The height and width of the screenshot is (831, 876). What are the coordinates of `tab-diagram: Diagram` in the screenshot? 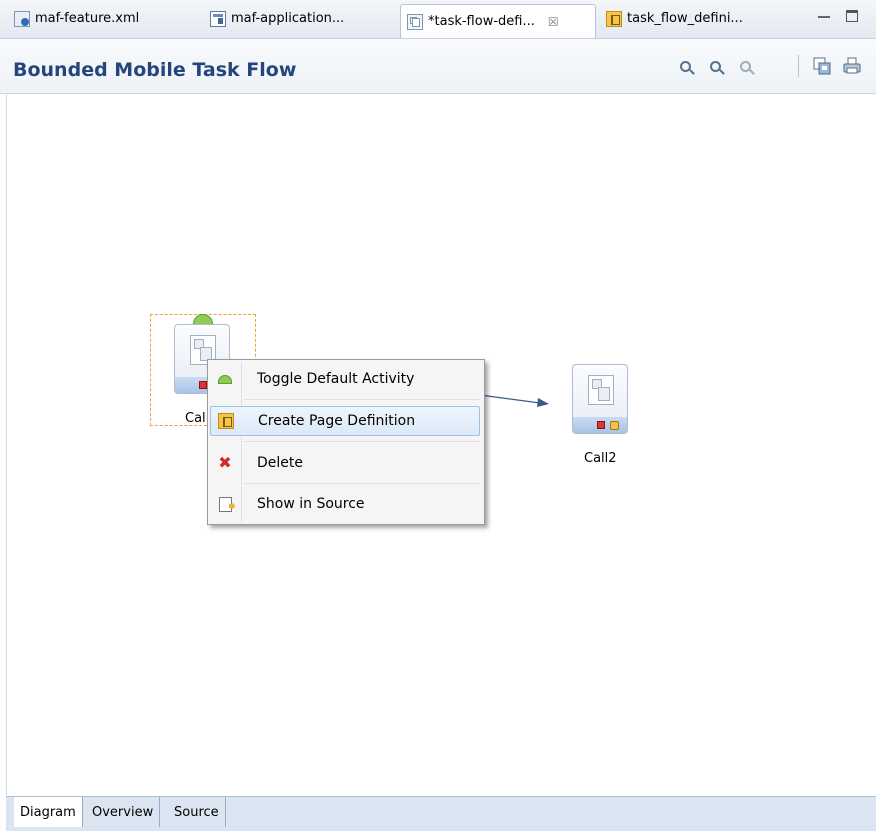 It's located at (48, 812).